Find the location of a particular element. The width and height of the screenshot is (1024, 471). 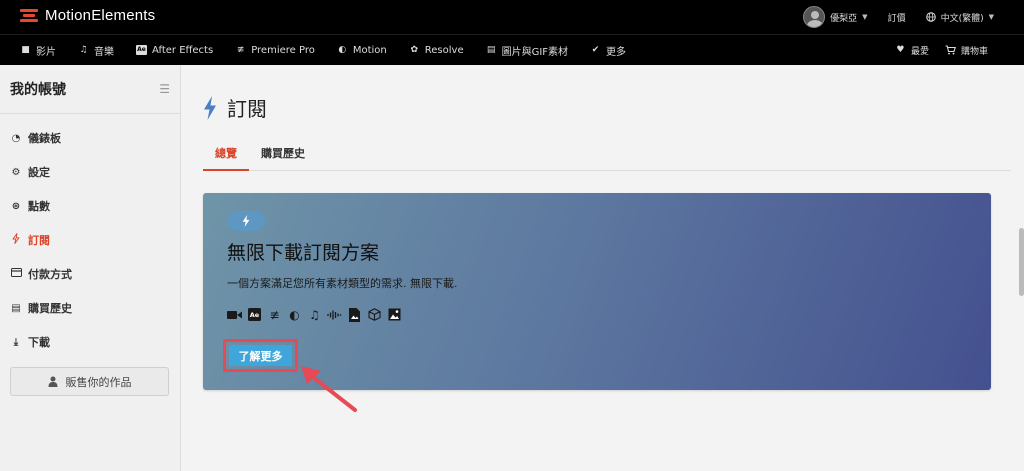

pricing-label: 訂價 is located at coordinates (896, 18).